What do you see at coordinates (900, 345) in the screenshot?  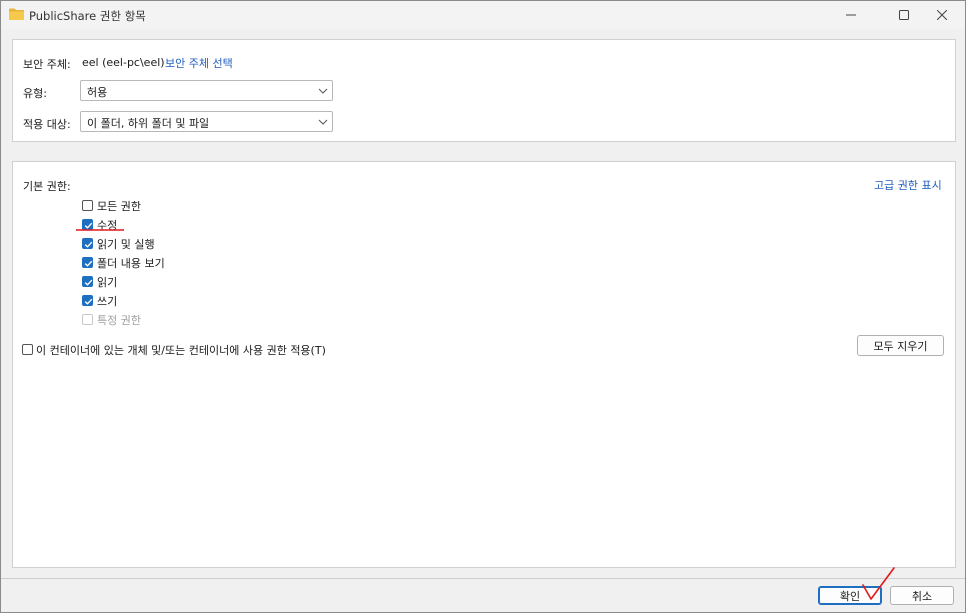 I see `clear-all-button: 모두 지우기` at bounding box center [900, 345].